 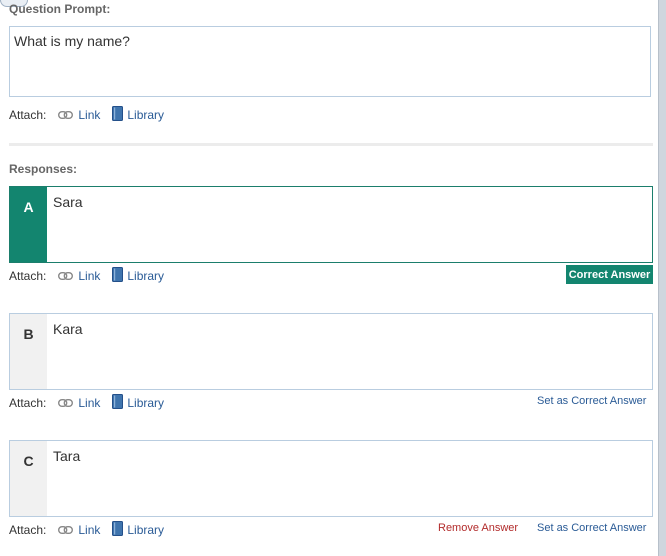 I want to click on prompt-attach-row: Attach: Link Library, so click(x=92, y=115).